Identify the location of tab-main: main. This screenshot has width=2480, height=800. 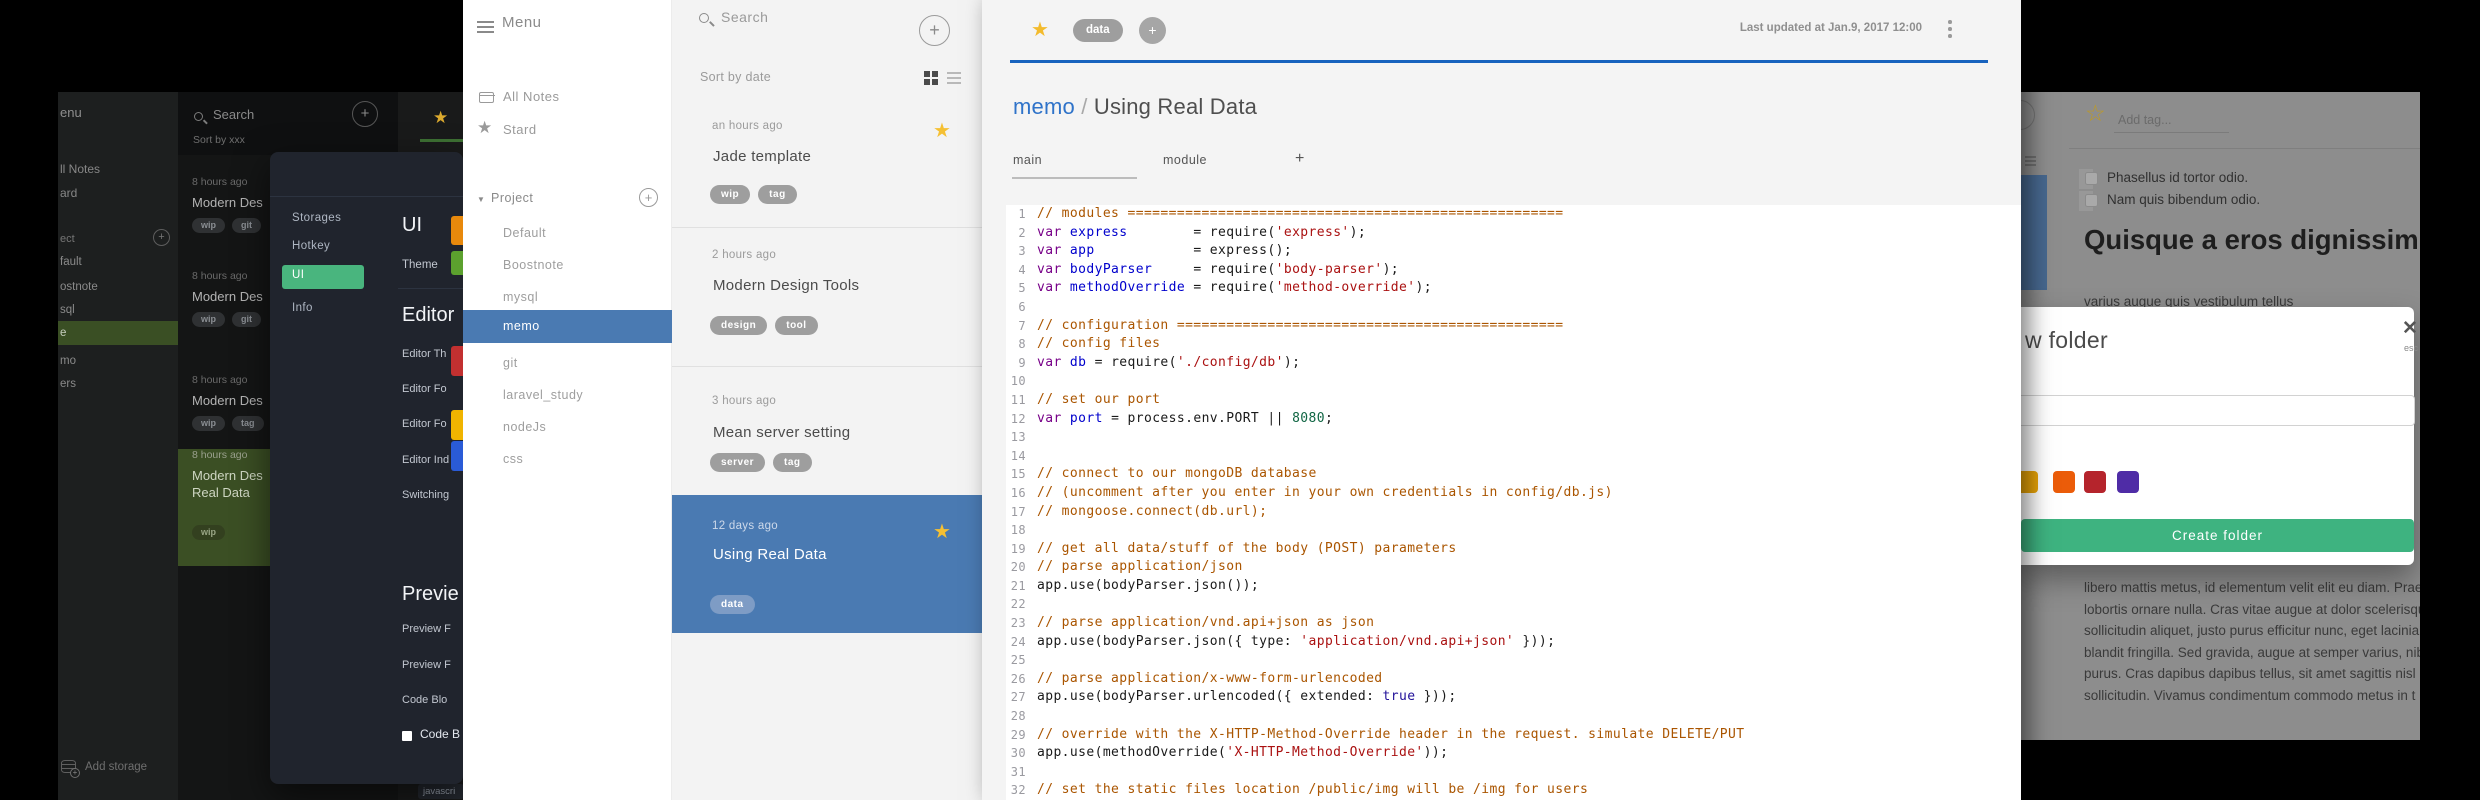
(1027, 160).